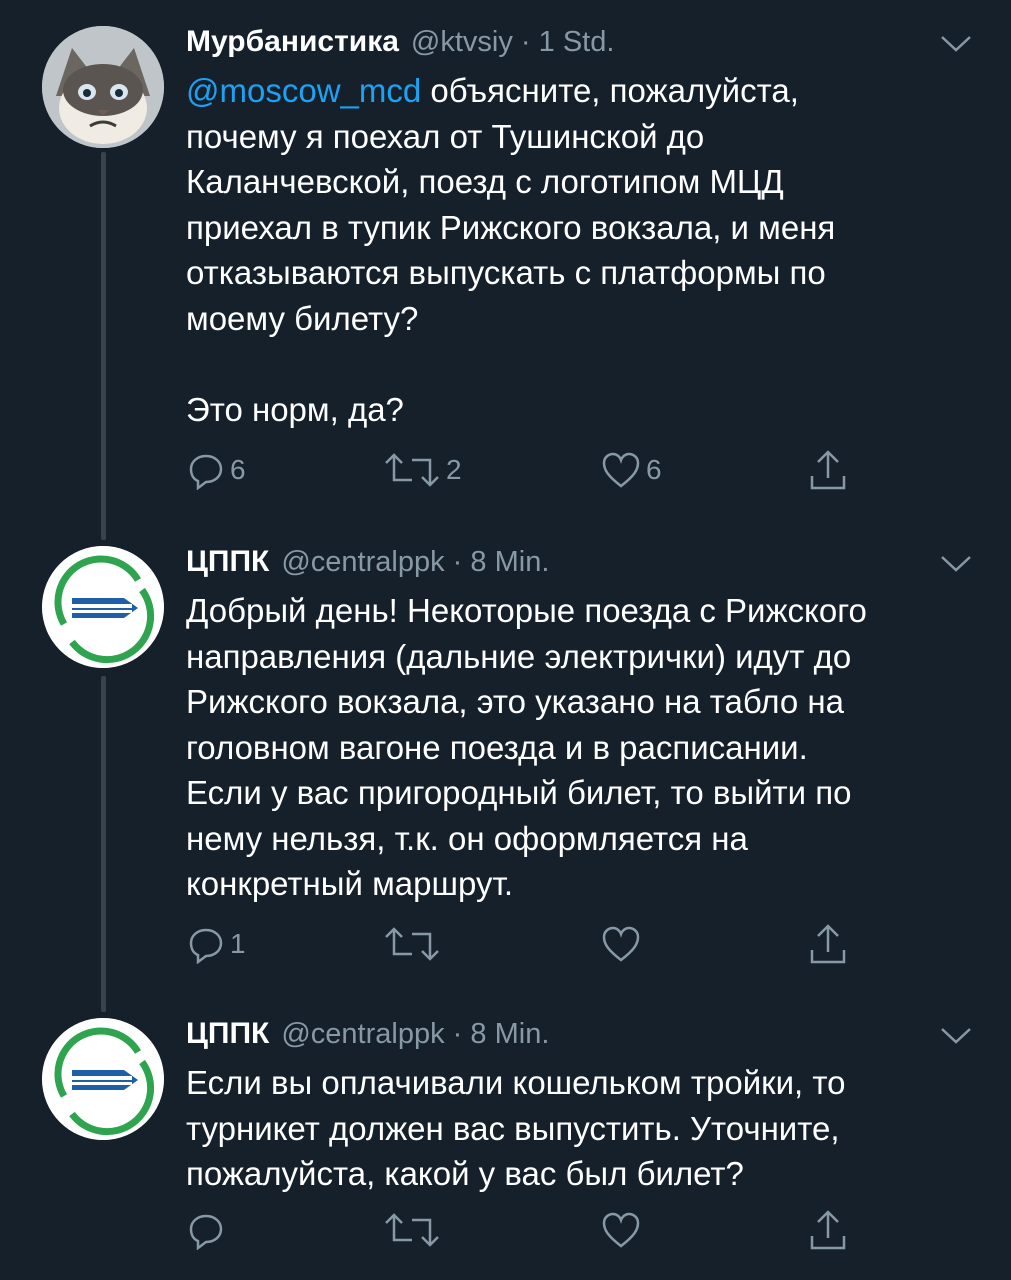  I want to click on avatar-cat, so click(103, 87).